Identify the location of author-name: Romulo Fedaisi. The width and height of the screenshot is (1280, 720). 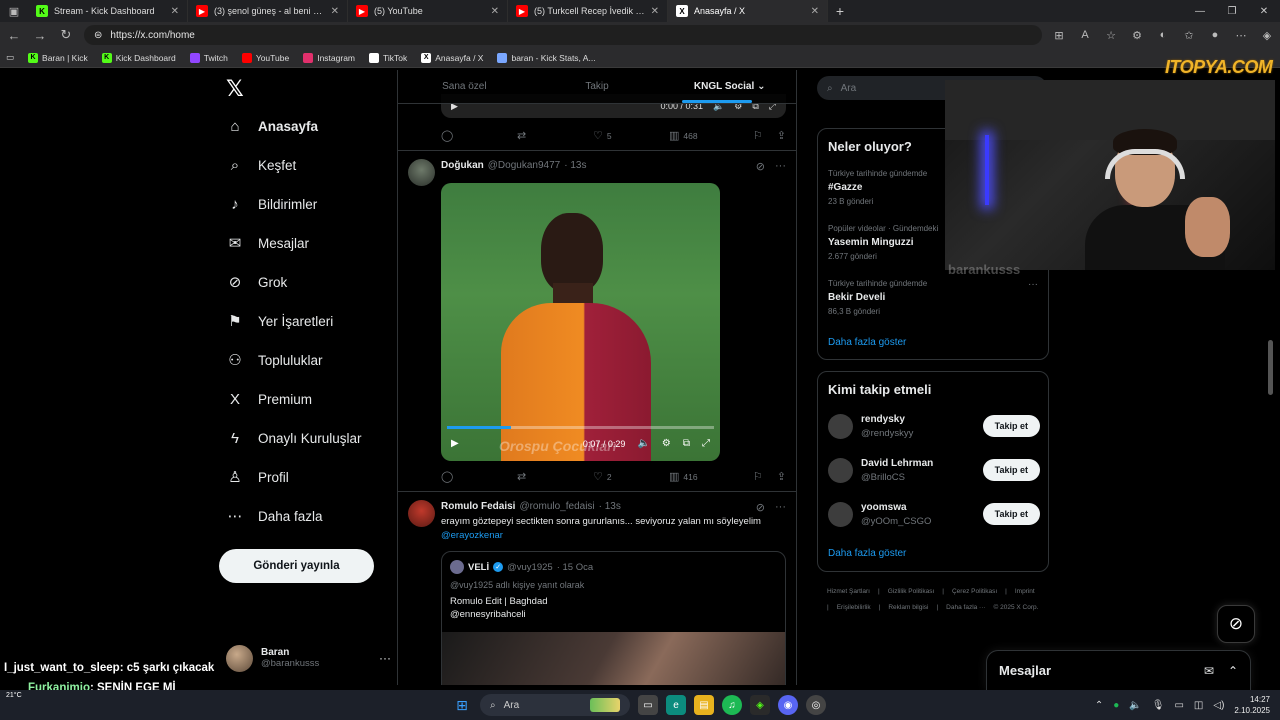
(478, 506).